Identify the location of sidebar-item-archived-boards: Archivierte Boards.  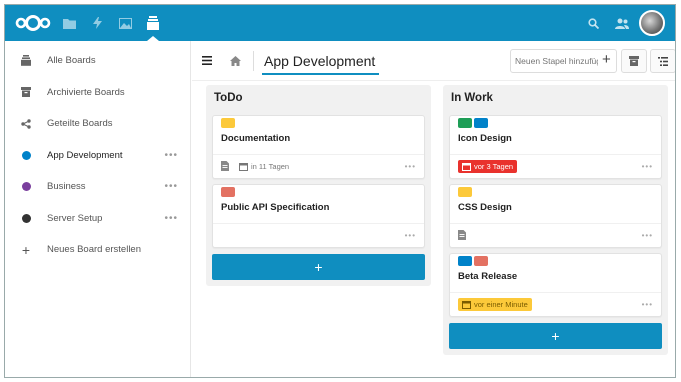
(97, 93).